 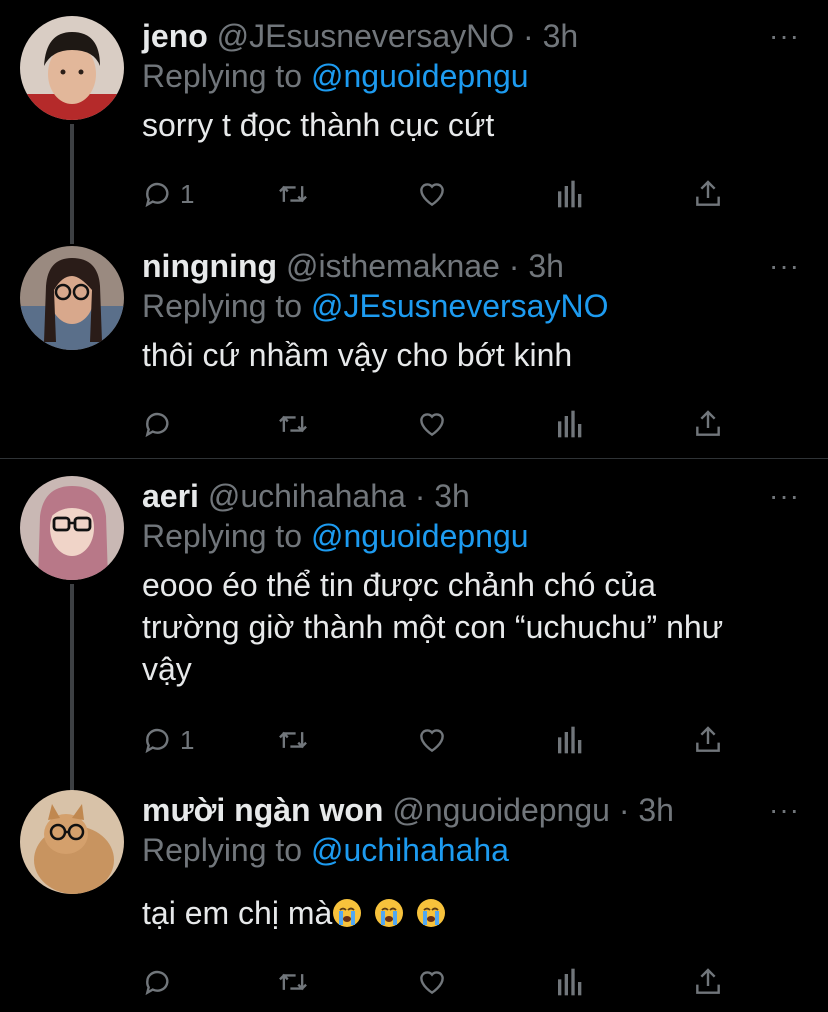 What do you see at coordinates (318, 125) in the screenshot?
I see `tweet-text: sorry t đọc thành cục cứt` at bounding box center [318, 125].